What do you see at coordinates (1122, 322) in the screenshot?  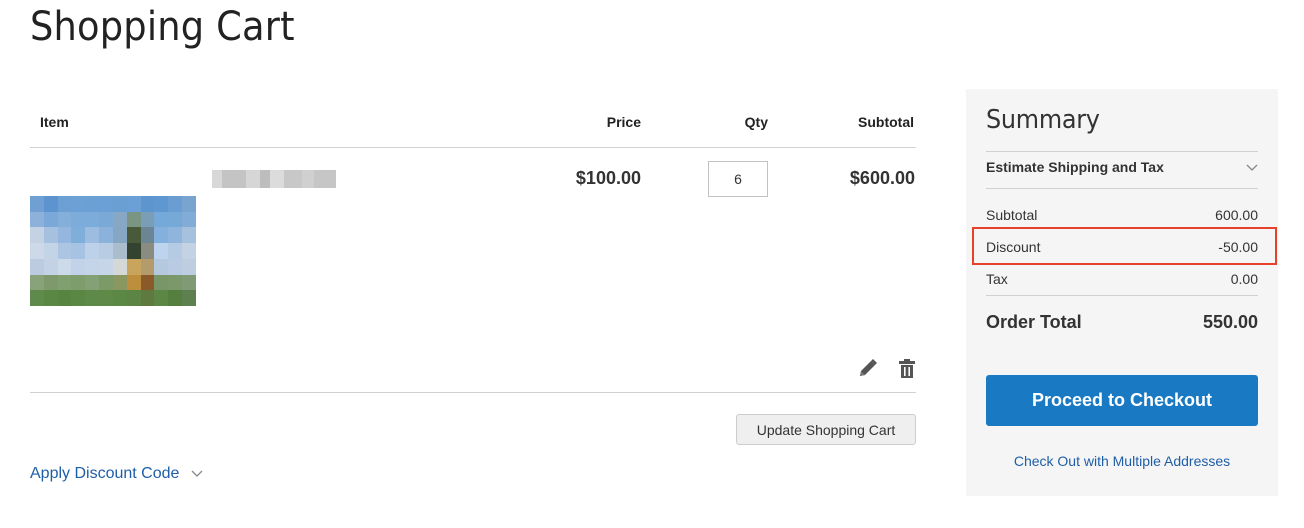 I see `order-total-row: Order Total 550.00` at bounding box center [1122, 322].